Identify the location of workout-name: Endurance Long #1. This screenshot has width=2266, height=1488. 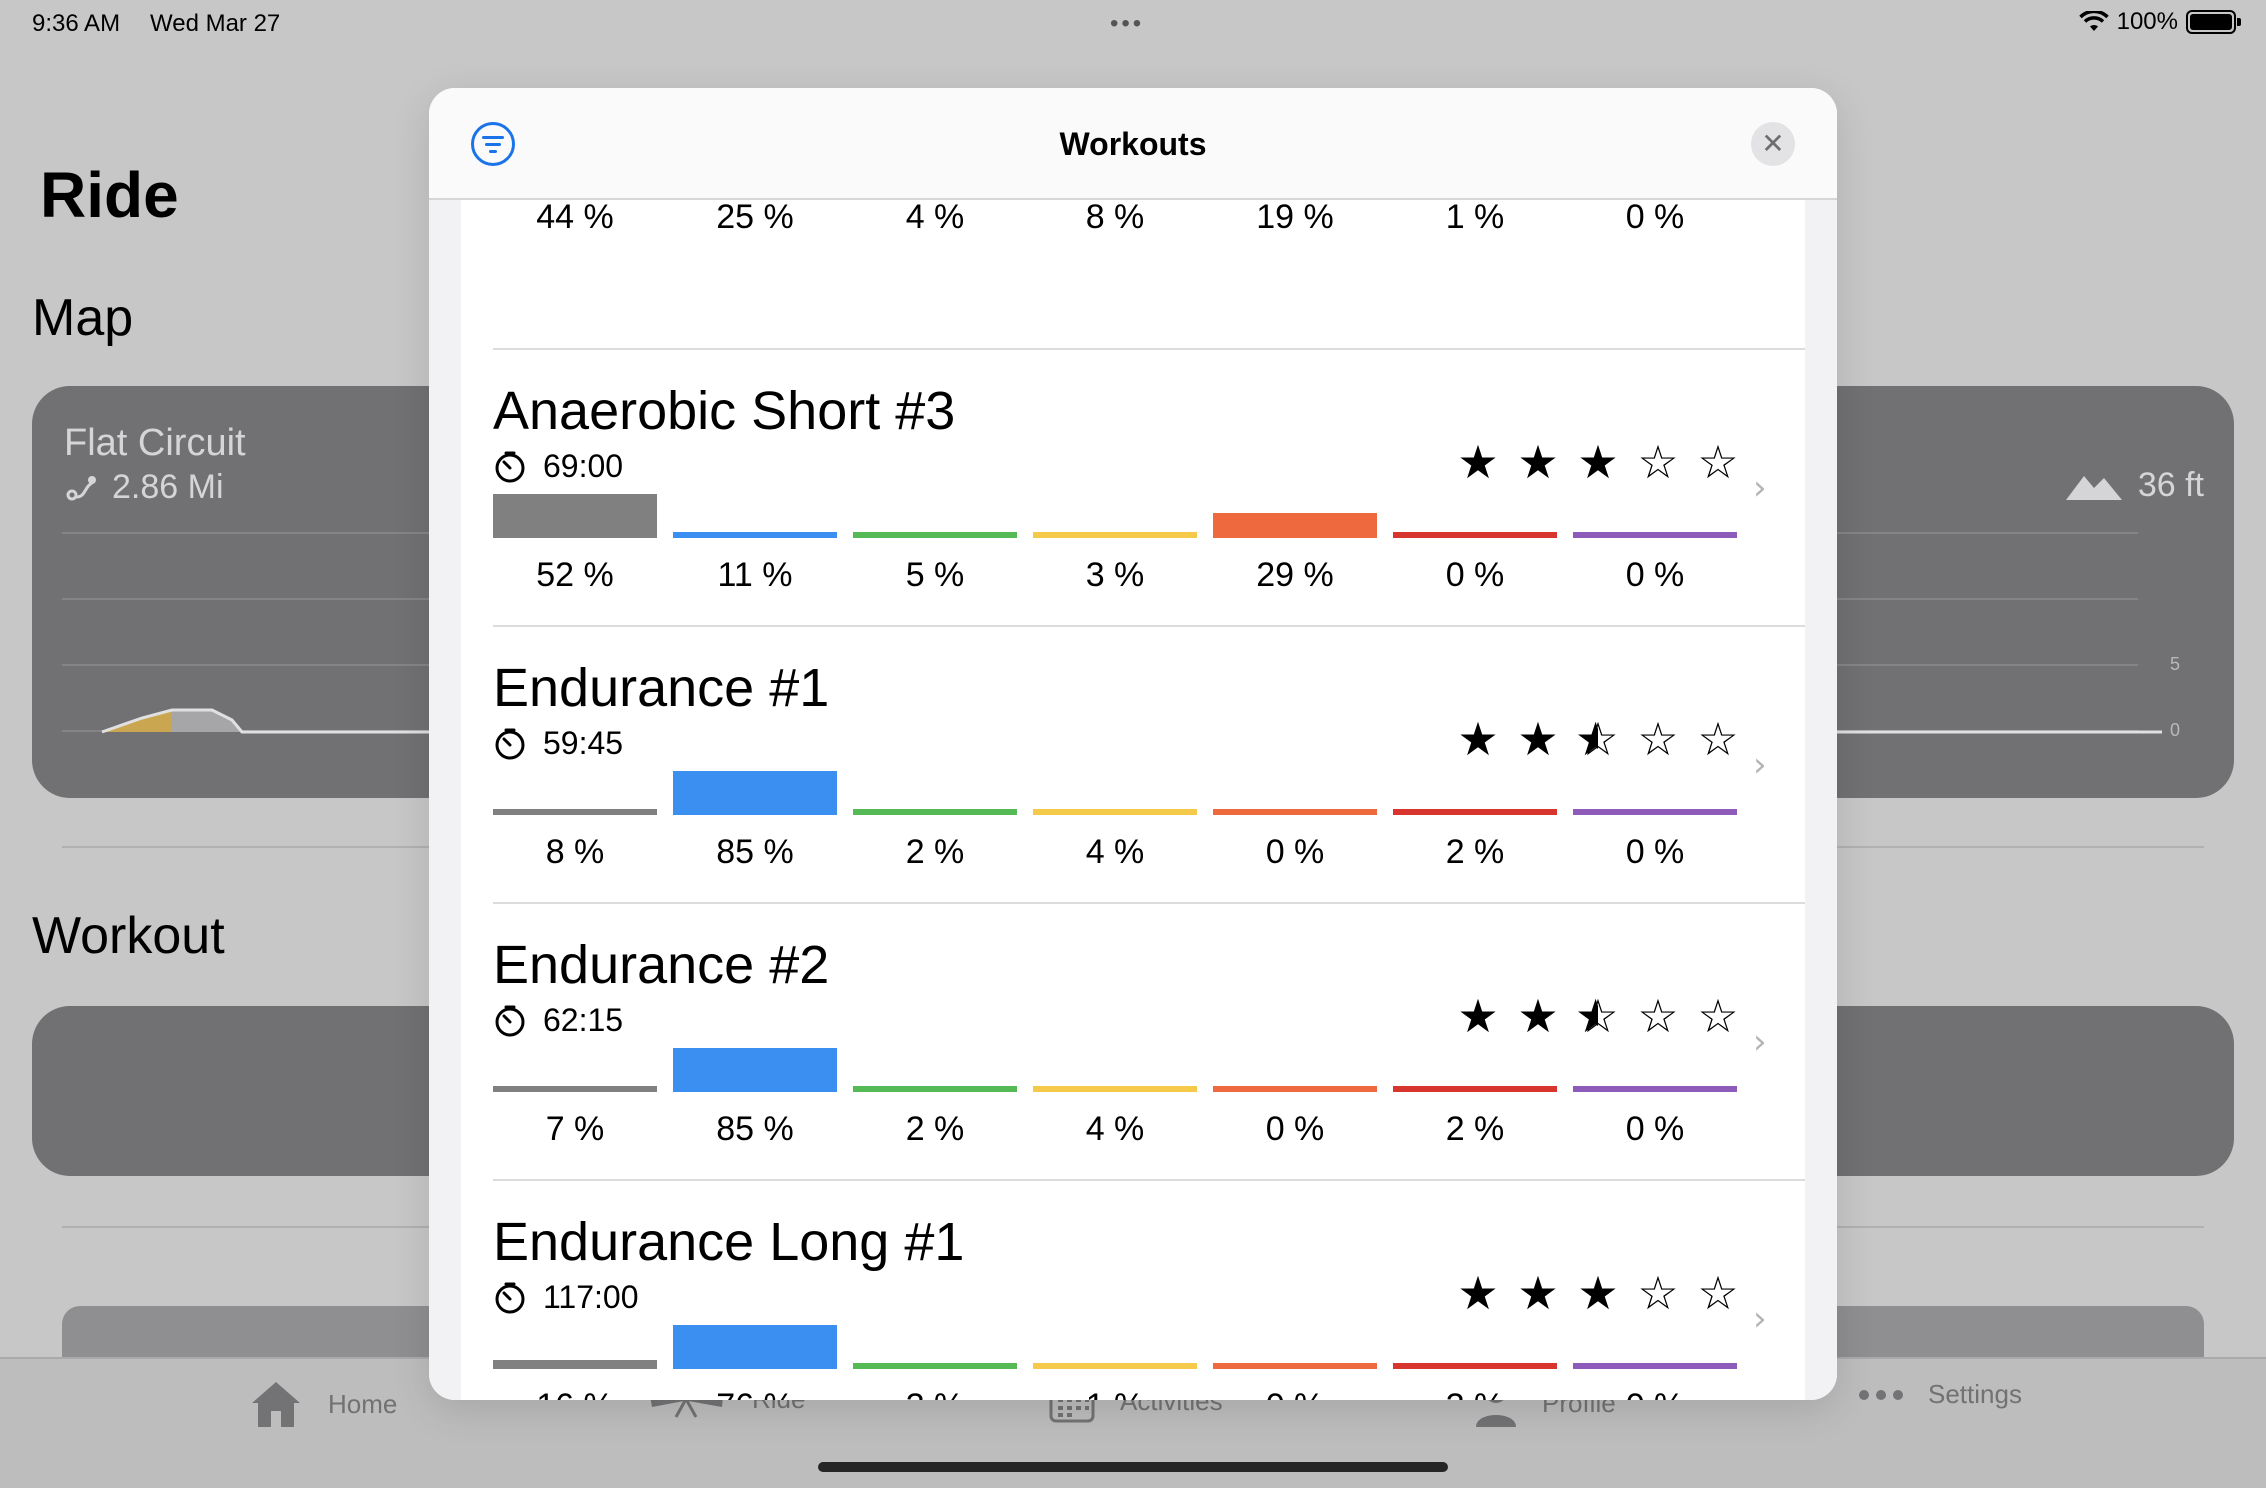
(729, 1242).